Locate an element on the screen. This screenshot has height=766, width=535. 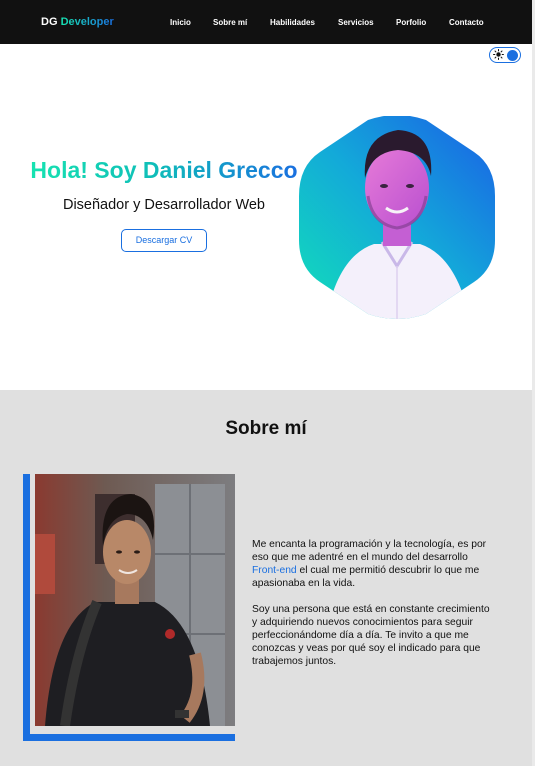
nav-link-inicio: Inicio is located at coordinates (180, 22).